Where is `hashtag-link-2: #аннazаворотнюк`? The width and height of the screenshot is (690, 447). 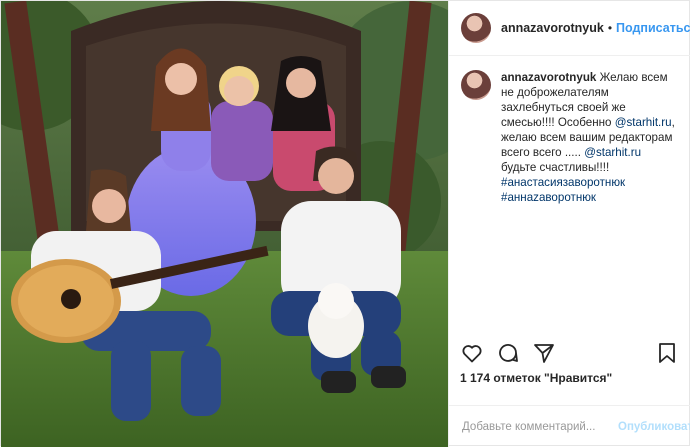
hashtag-link-2: #аннazаворотнюк is located at coordinates (548, 197).